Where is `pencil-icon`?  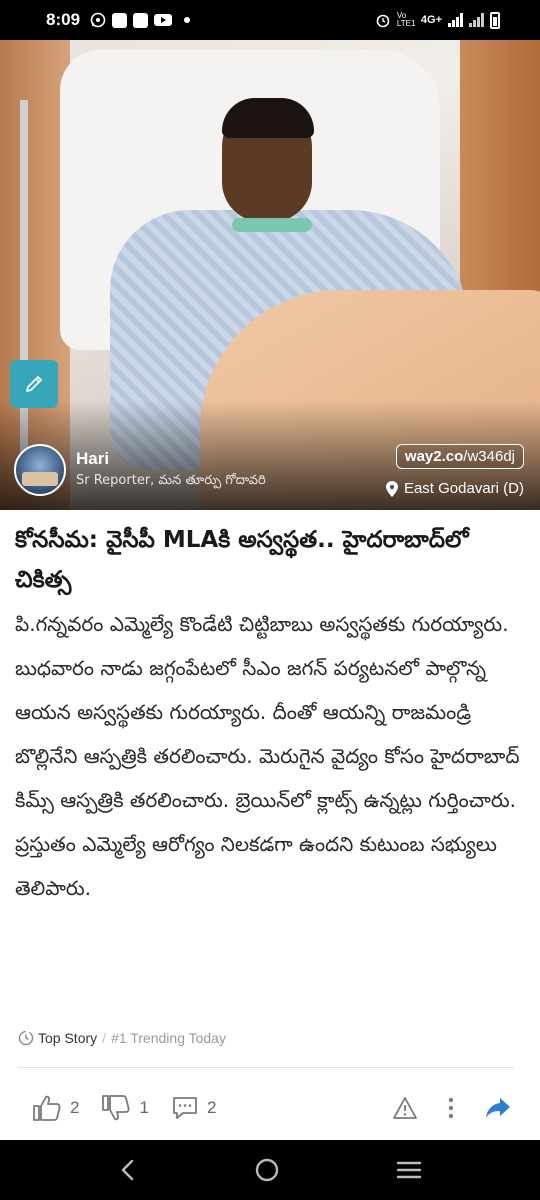 pencil-icon is located at coordinates (34, 384).